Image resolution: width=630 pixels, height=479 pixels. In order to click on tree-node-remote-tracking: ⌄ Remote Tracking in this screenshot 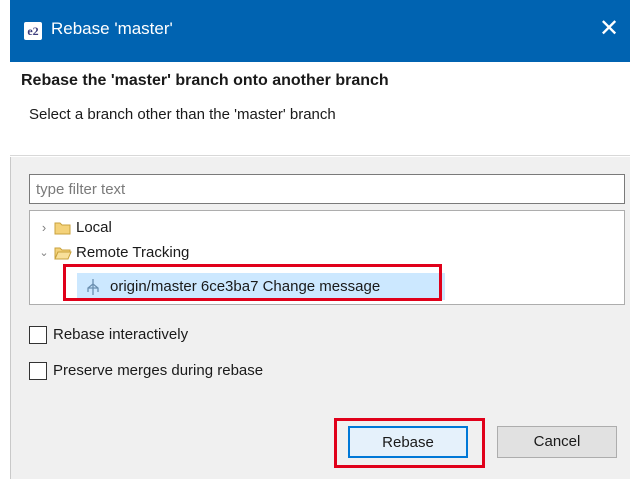, I will do `click(327, 253)`.